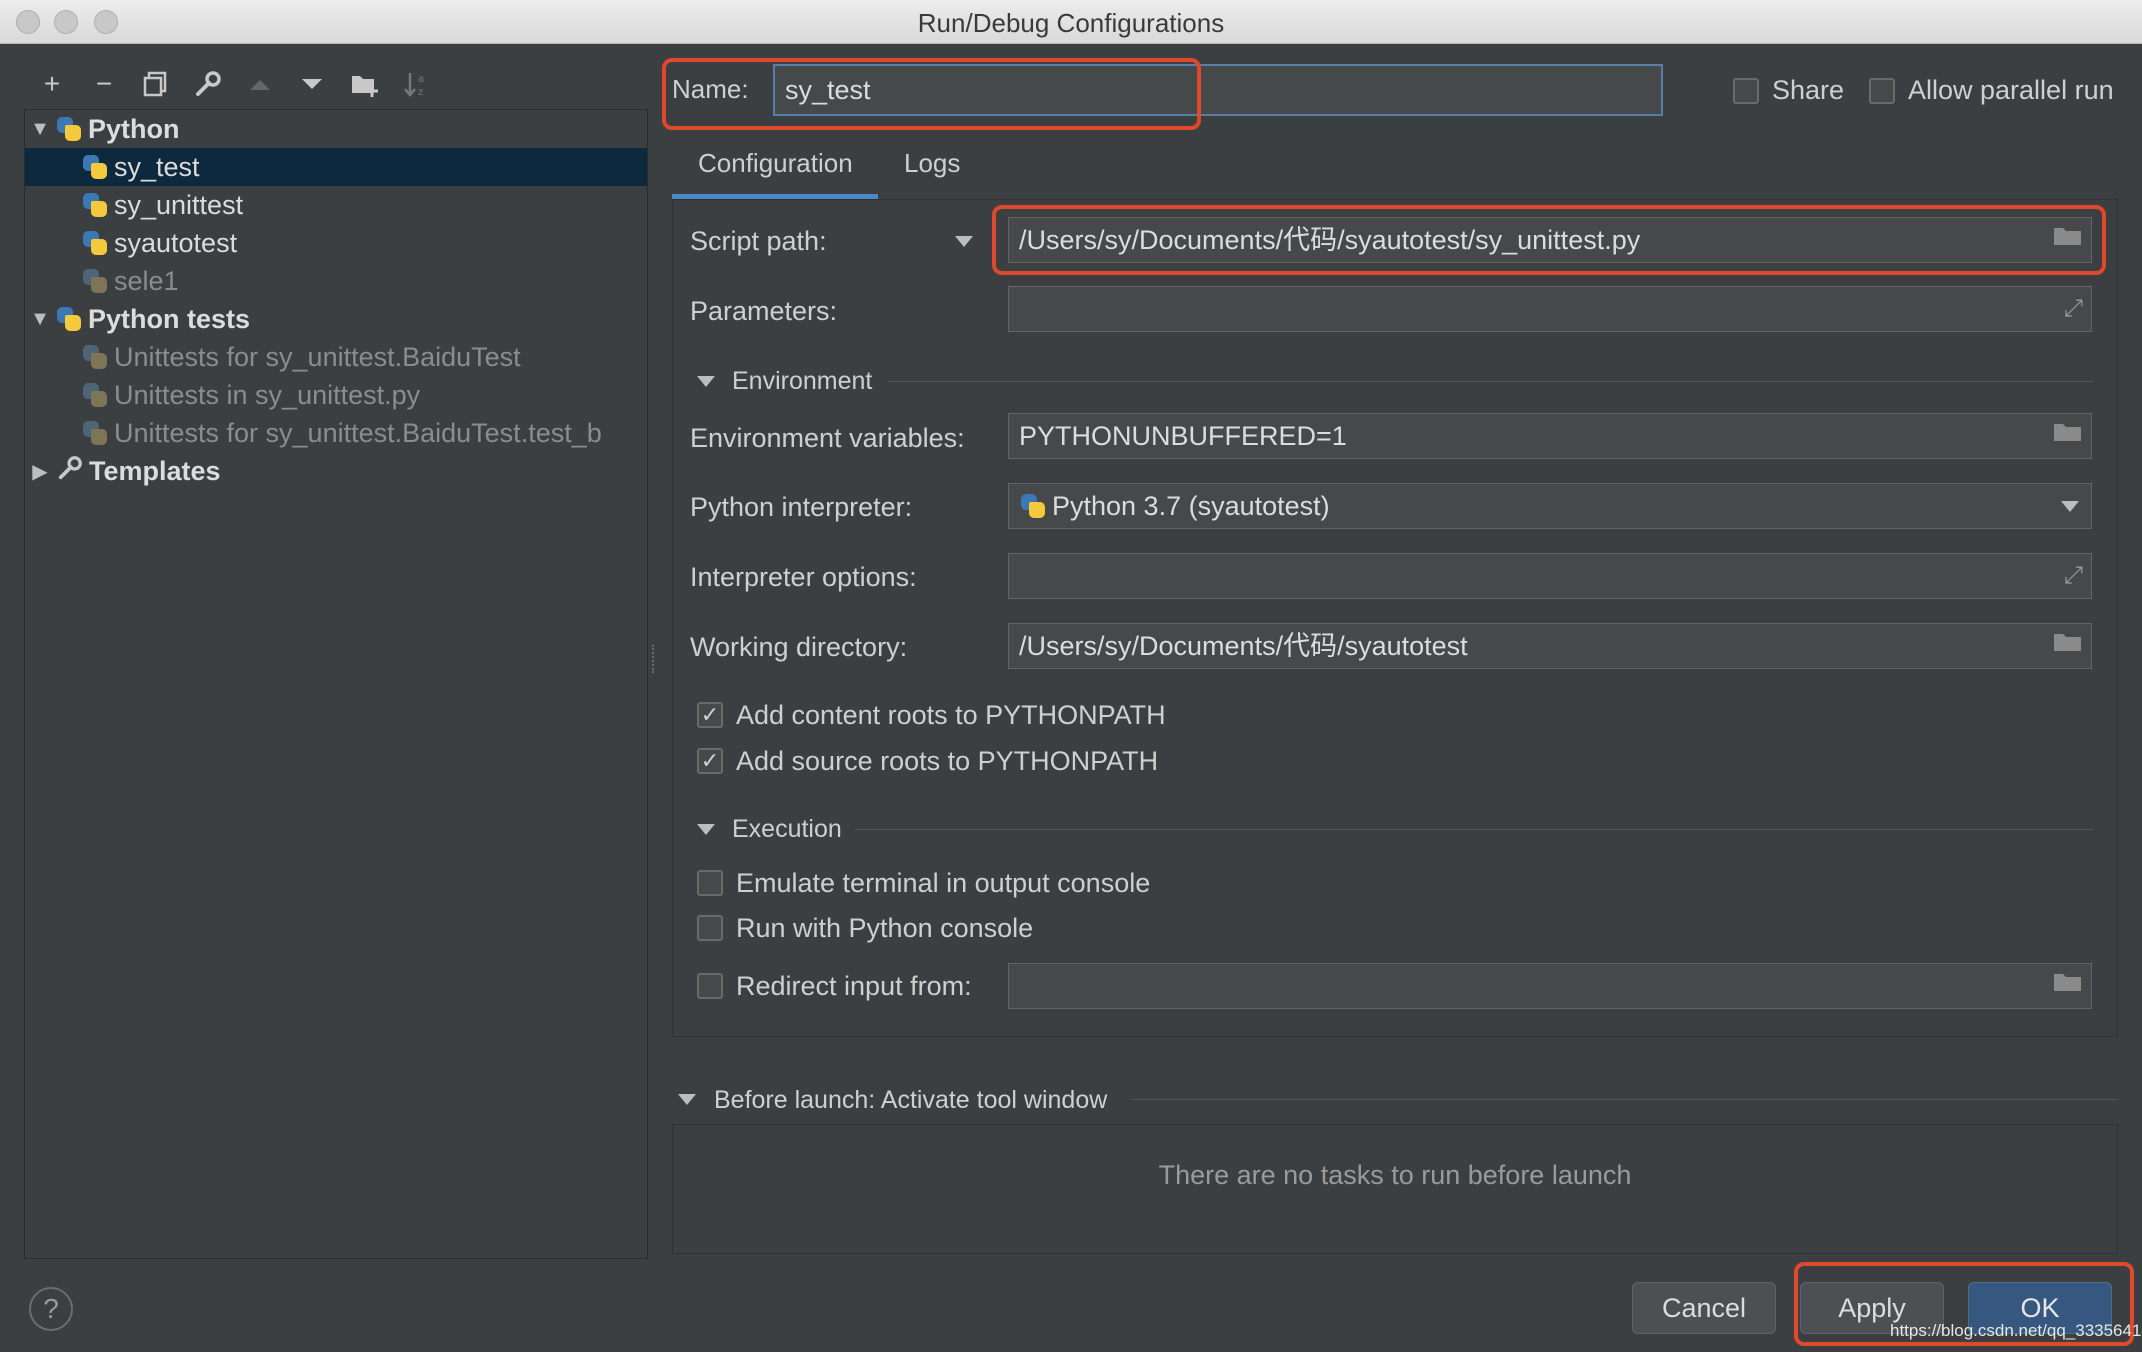 The image size is (2142, 1352). What do you see at coordinates (312, 84) in the screenshot?
I see `move-down-icon` at bounding box center [312, 84].